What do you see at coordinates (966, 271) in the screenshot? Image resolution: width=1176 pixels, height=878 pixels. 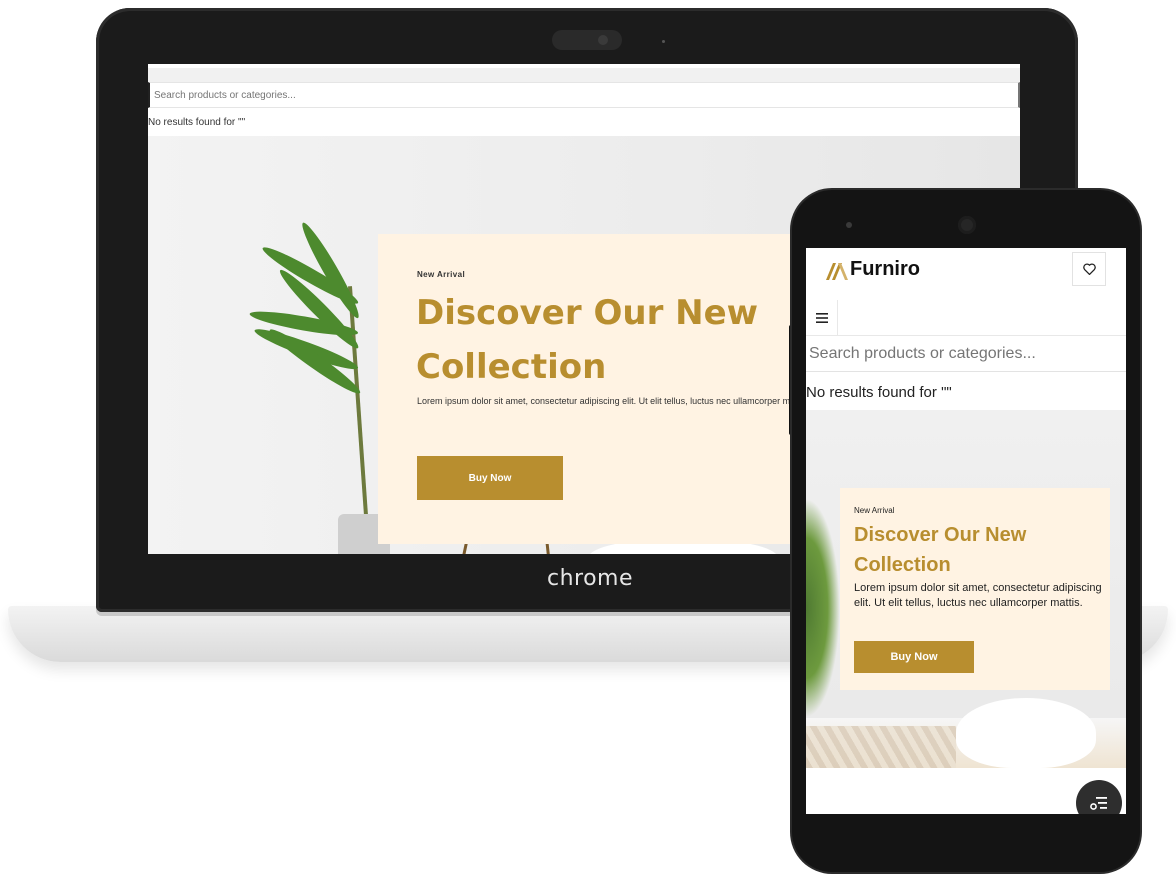 I see `site-header: Furniro` at bounding box center [966, 271].